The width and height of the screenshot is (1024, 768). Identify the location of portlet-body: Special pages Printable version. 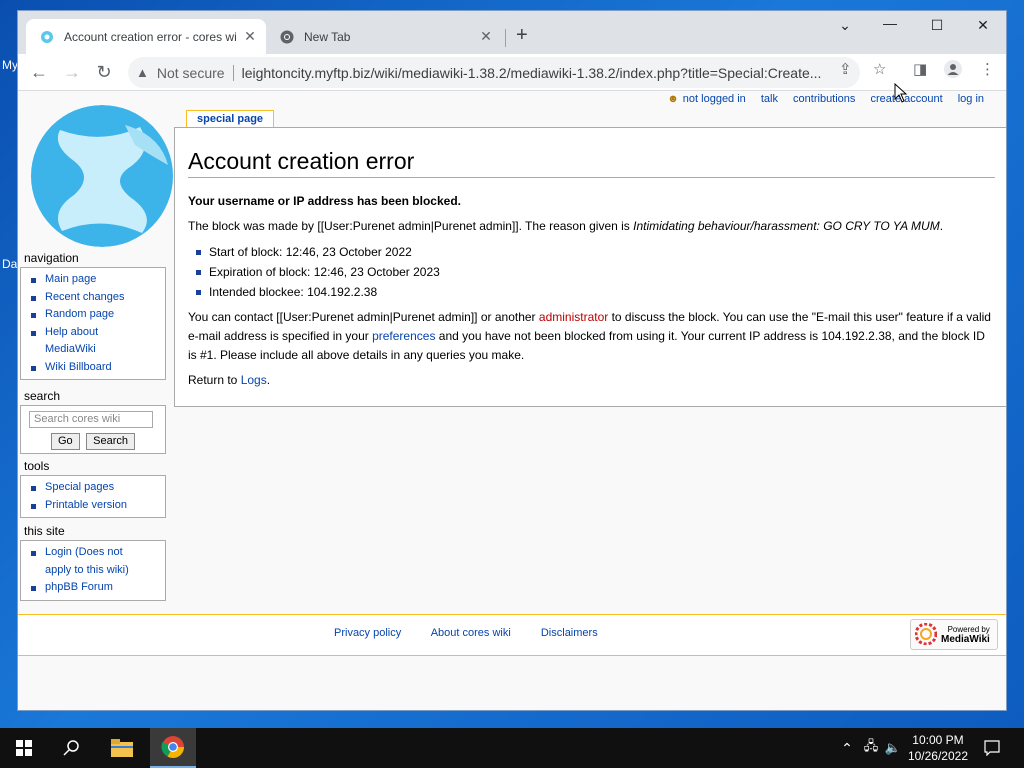
(93, 496).